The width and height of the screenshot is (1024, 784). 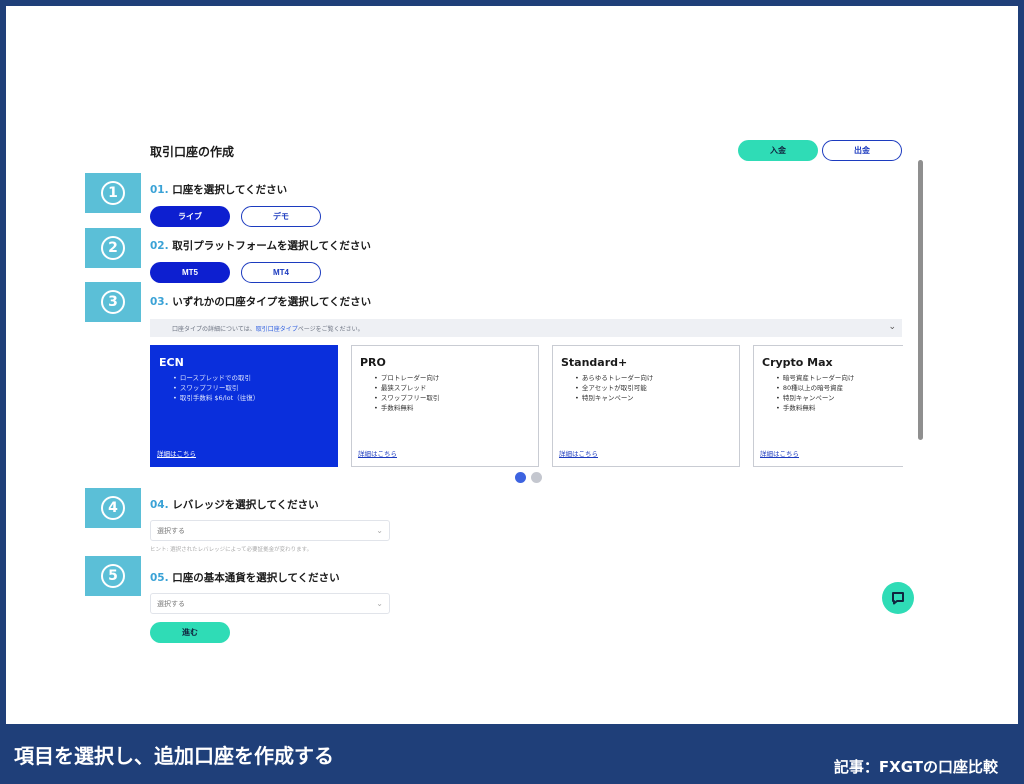 What do you see at coordinates (190, 216) in the screenshot?
I see `account-live-button: ライブ` at bounding box center [190, 216].